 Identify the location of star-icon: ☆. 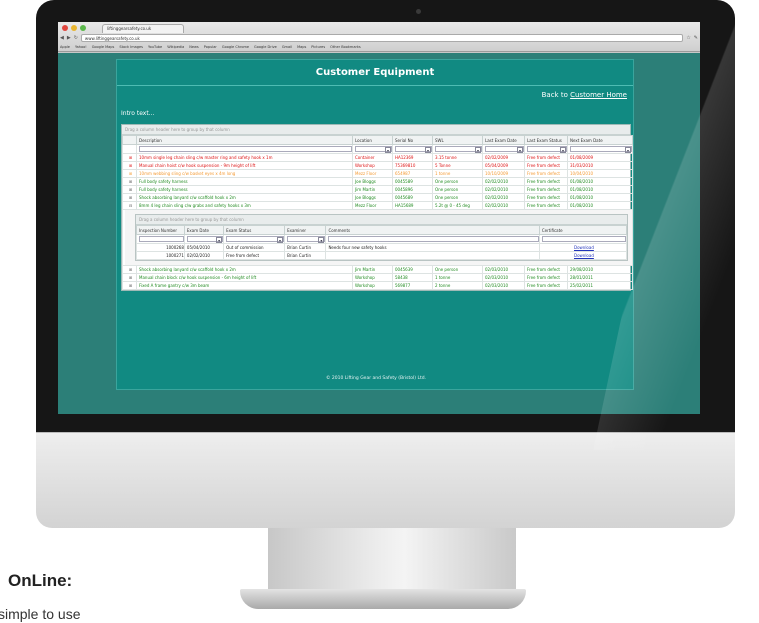
(688, 38).